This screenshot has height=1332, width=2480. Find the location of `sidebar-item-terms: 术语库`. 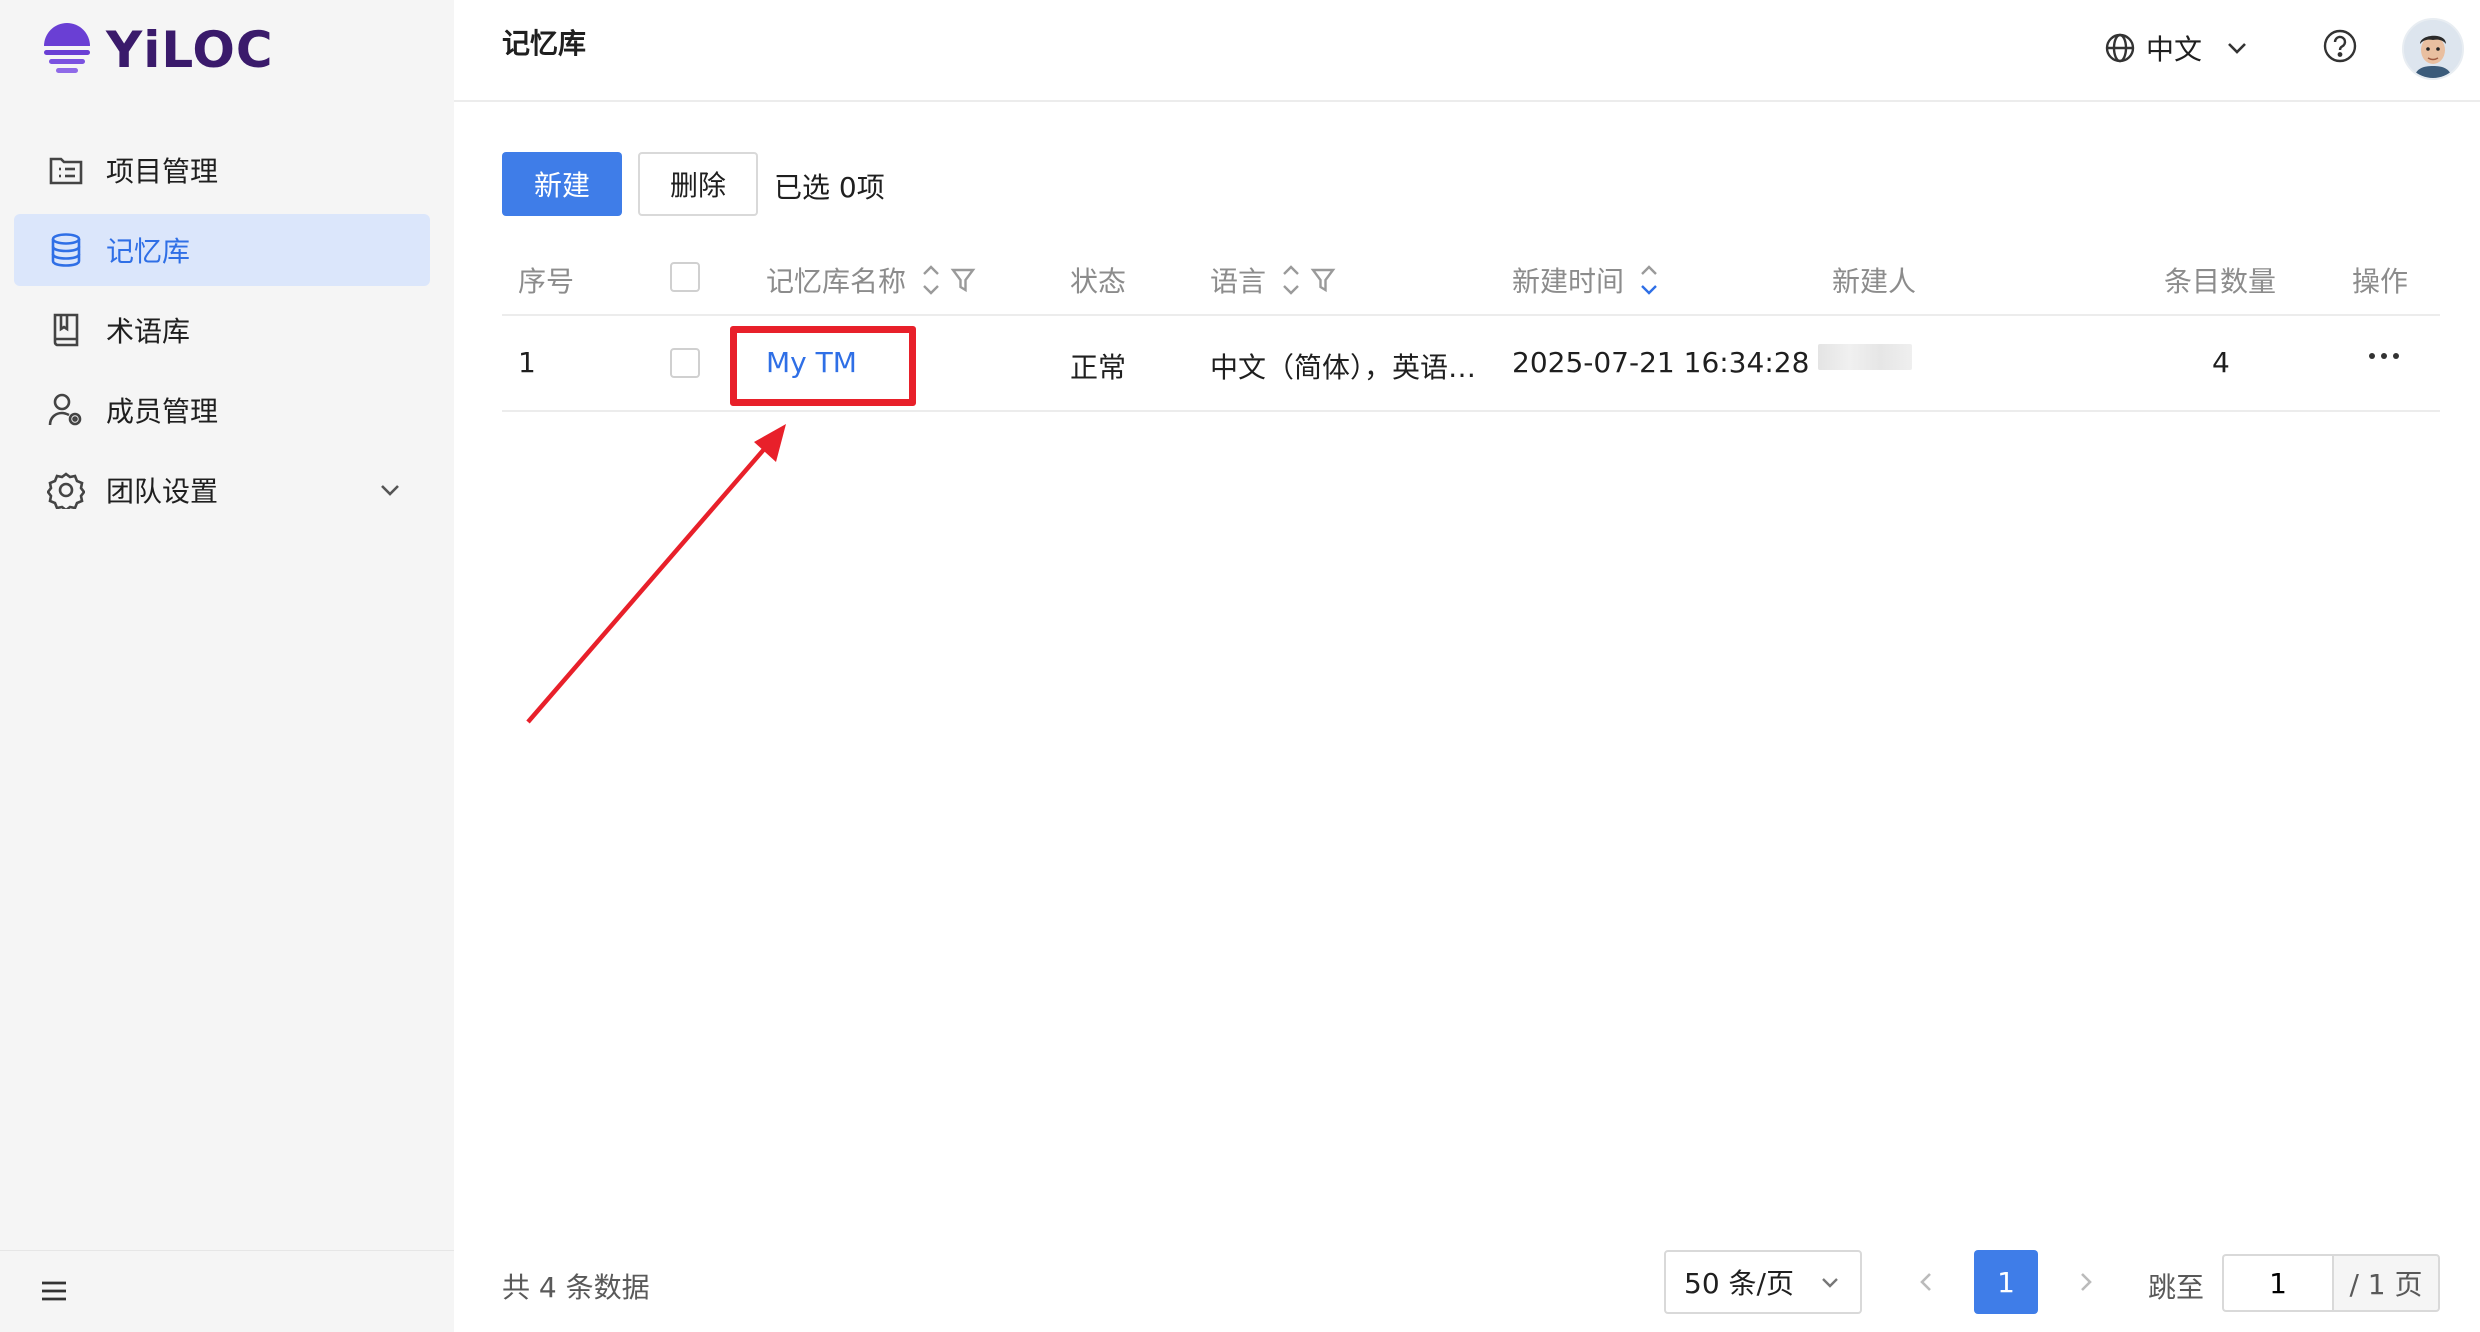

sidebar-item-terms: 术语库 is located at coordinates (222, 330).